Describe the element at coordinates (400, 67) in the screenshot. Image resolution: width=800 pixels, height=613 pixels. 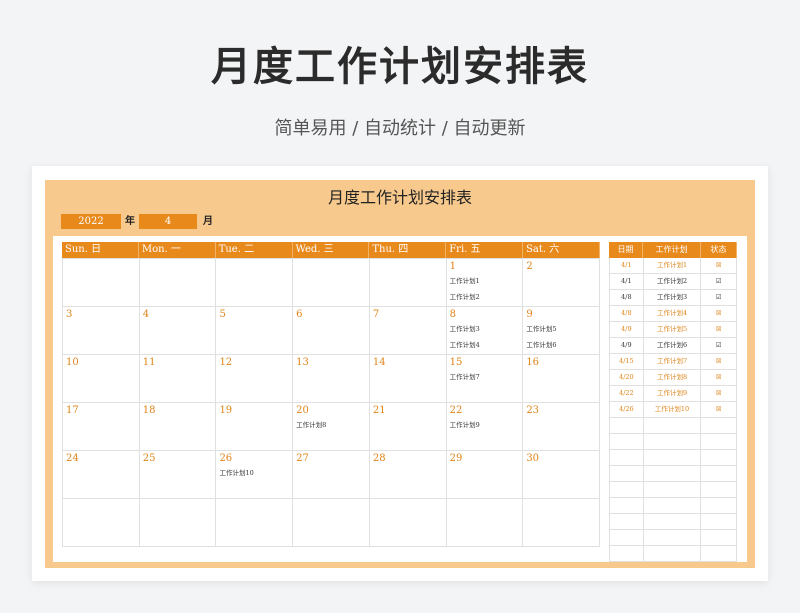
I see `page-title: 月度工作计划安排表` at that location.